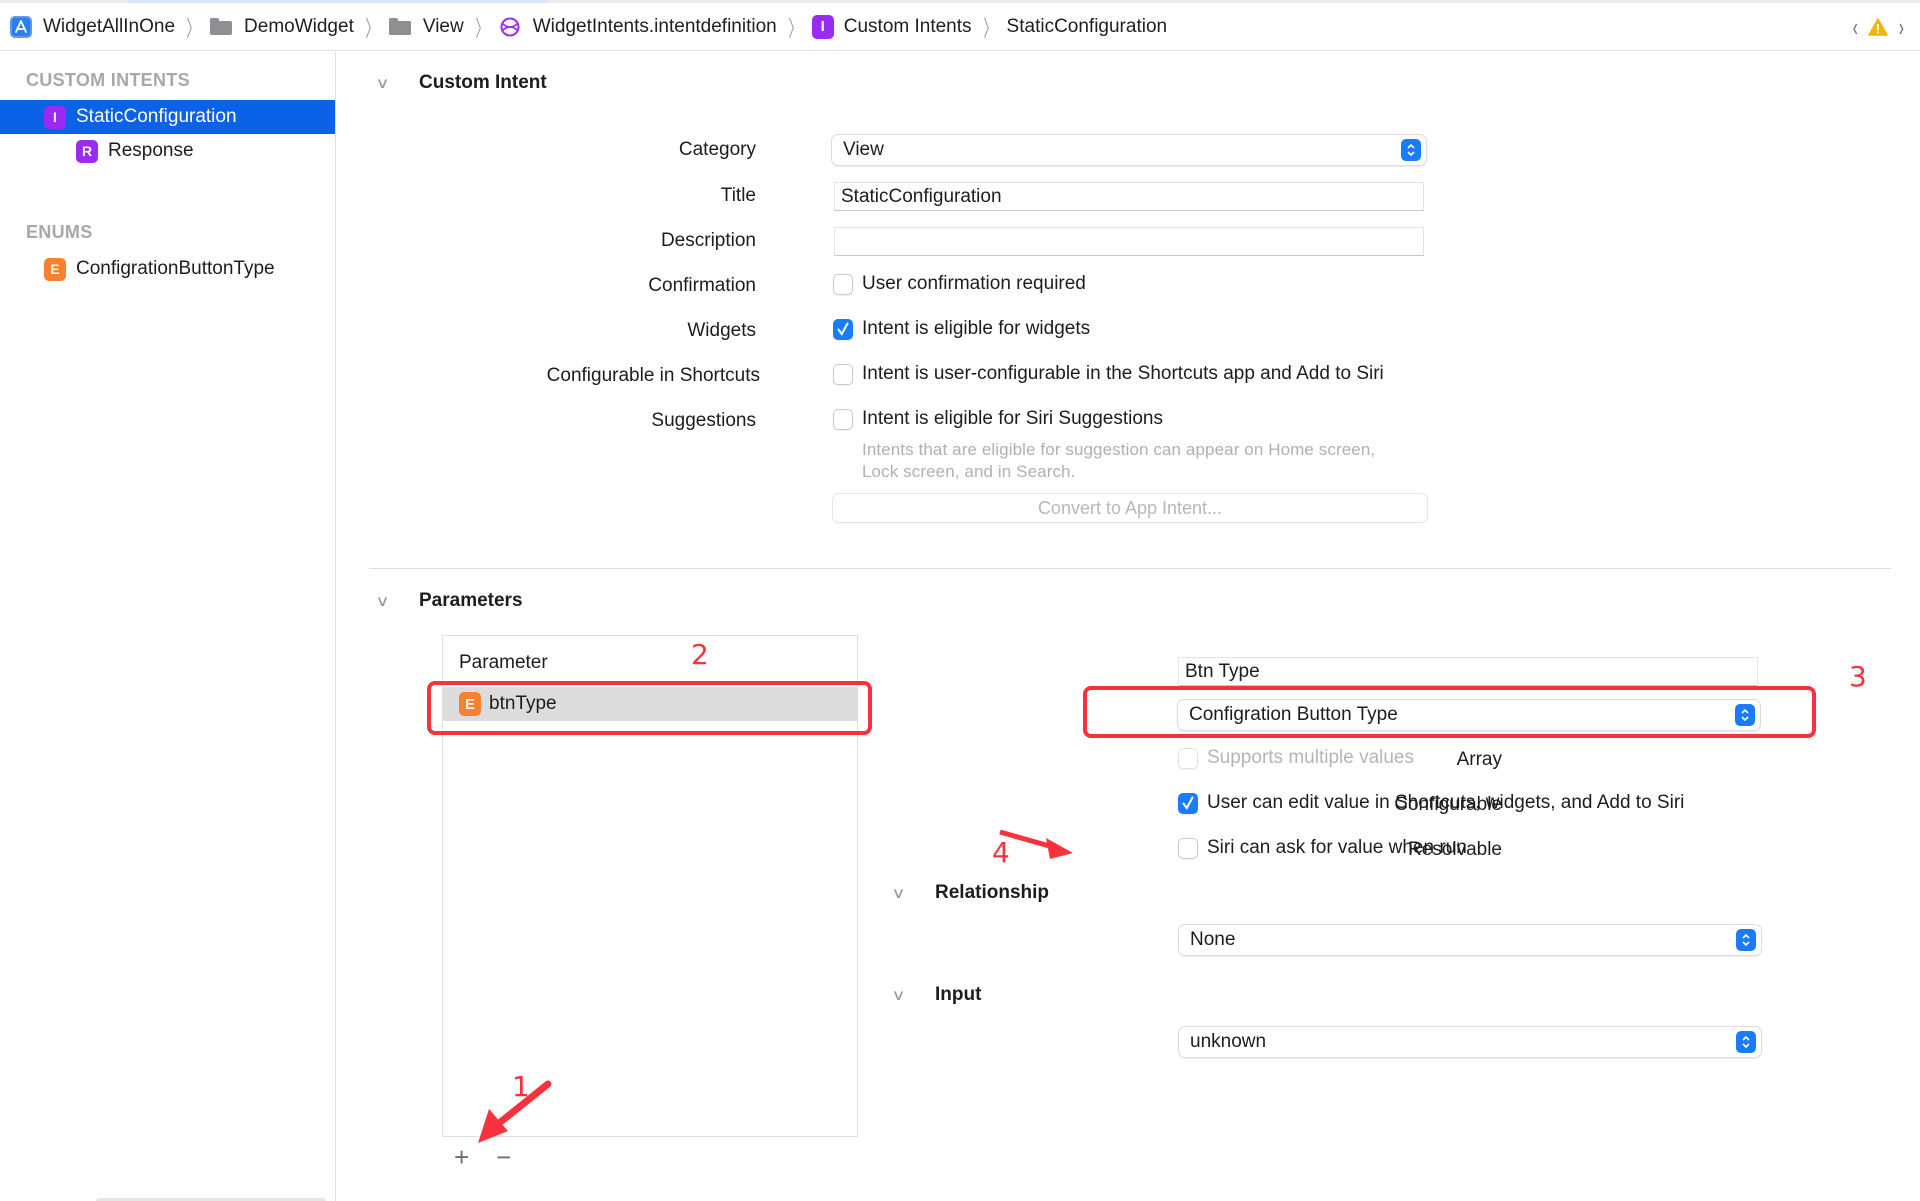 The height and width of the screenshot is (1201, 1920). Describe the element at coordinates (443, 26) in the screenshot. I see `breadcrumb-label: View` at that location.